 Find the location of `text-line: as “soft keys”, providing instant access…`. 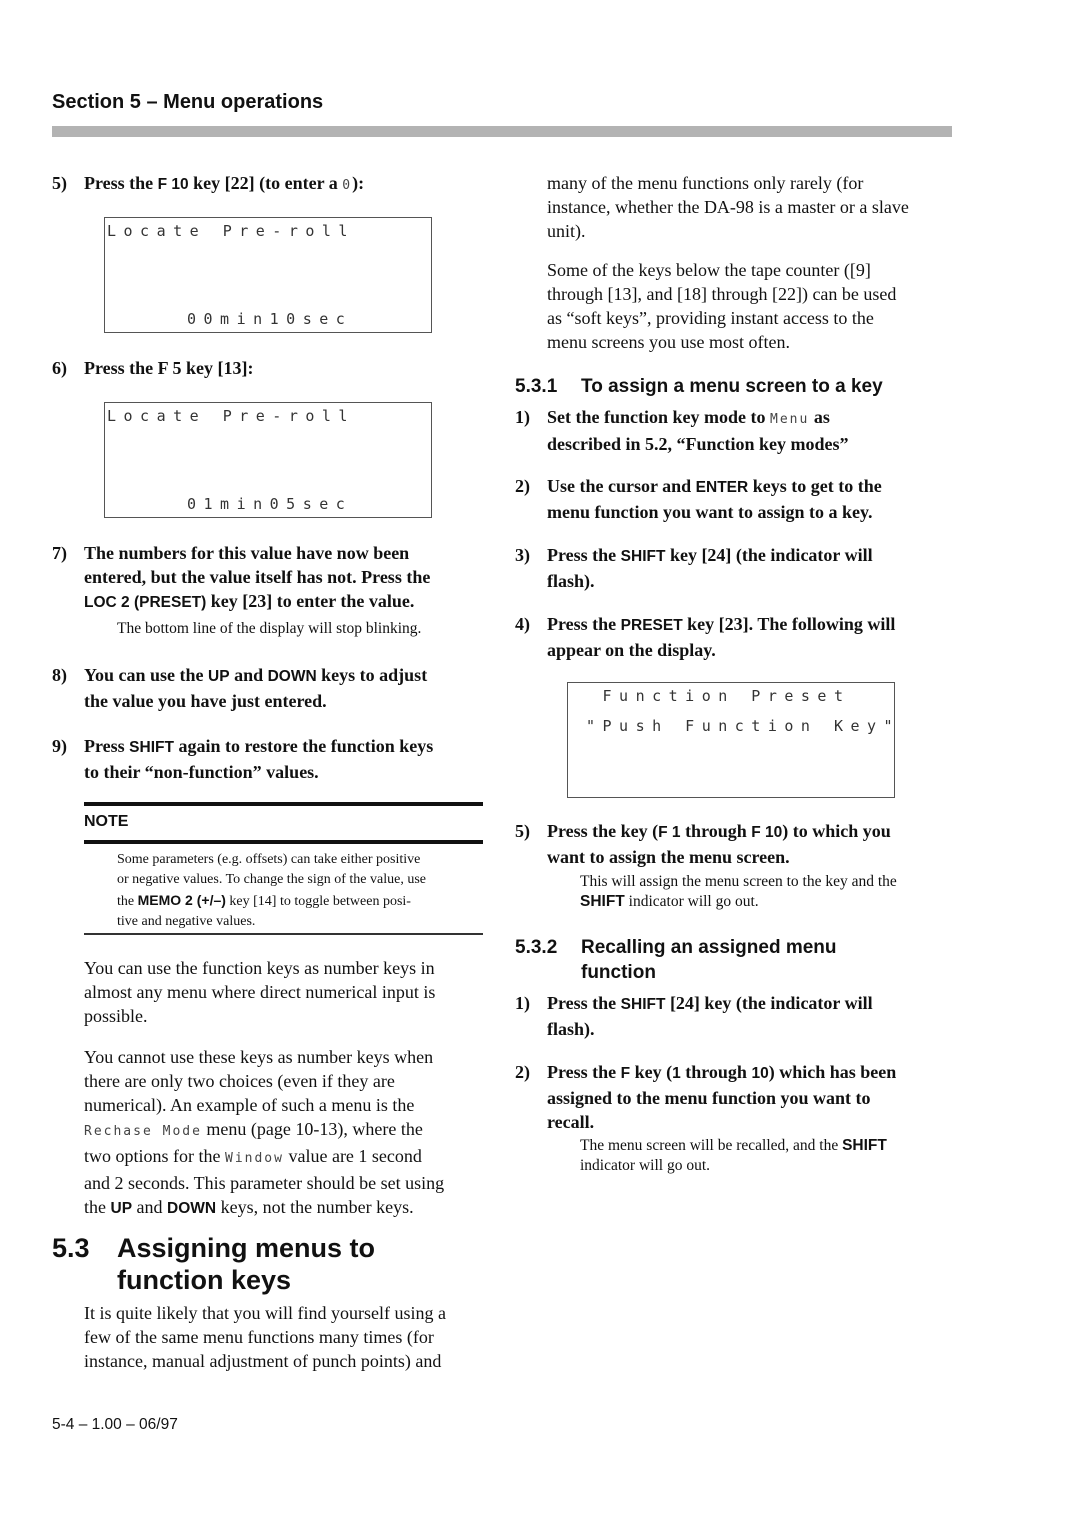

text-line: as “soft keys”, providing instant access… is located at coordinates (710, 318).